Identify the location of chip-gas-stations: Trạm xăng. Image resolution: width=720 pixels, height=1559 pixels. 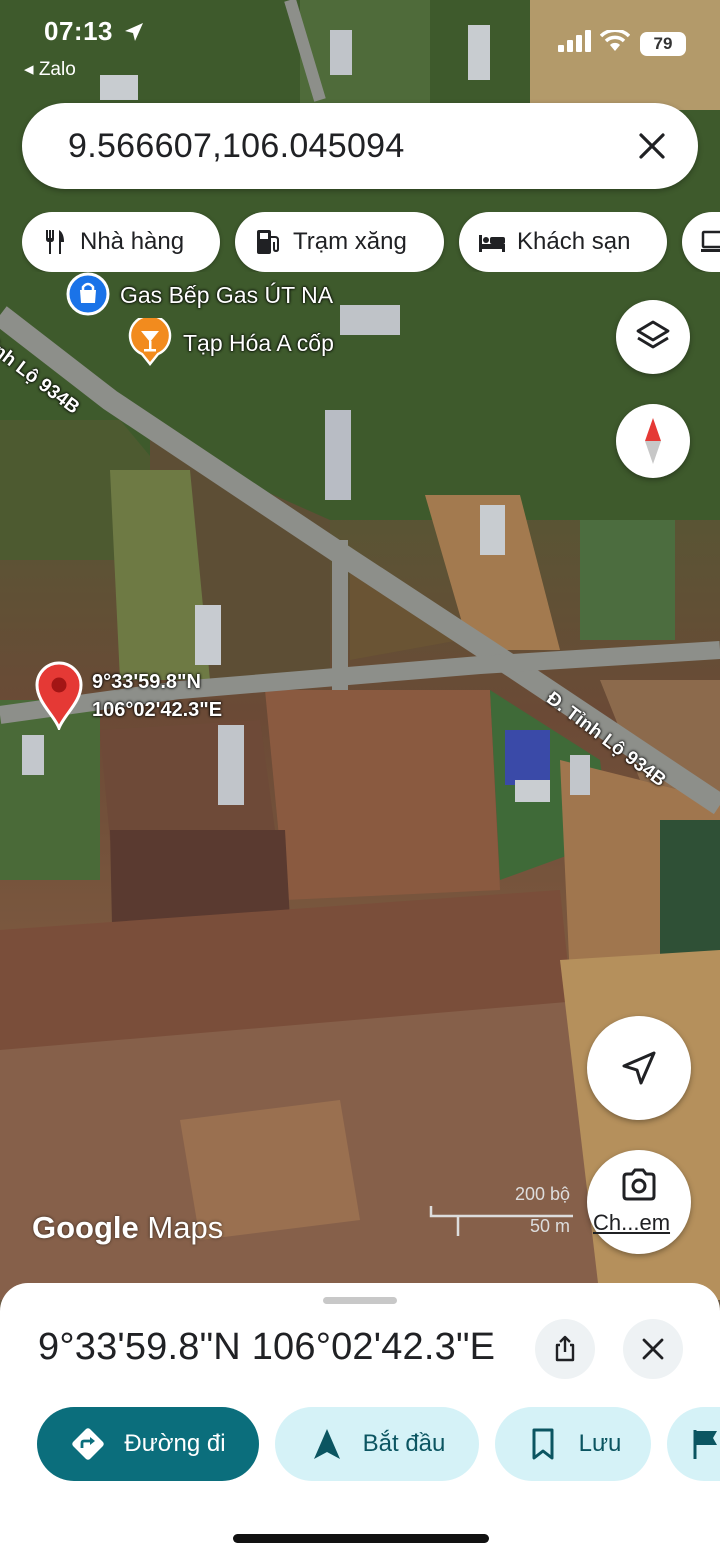
(339, 242).